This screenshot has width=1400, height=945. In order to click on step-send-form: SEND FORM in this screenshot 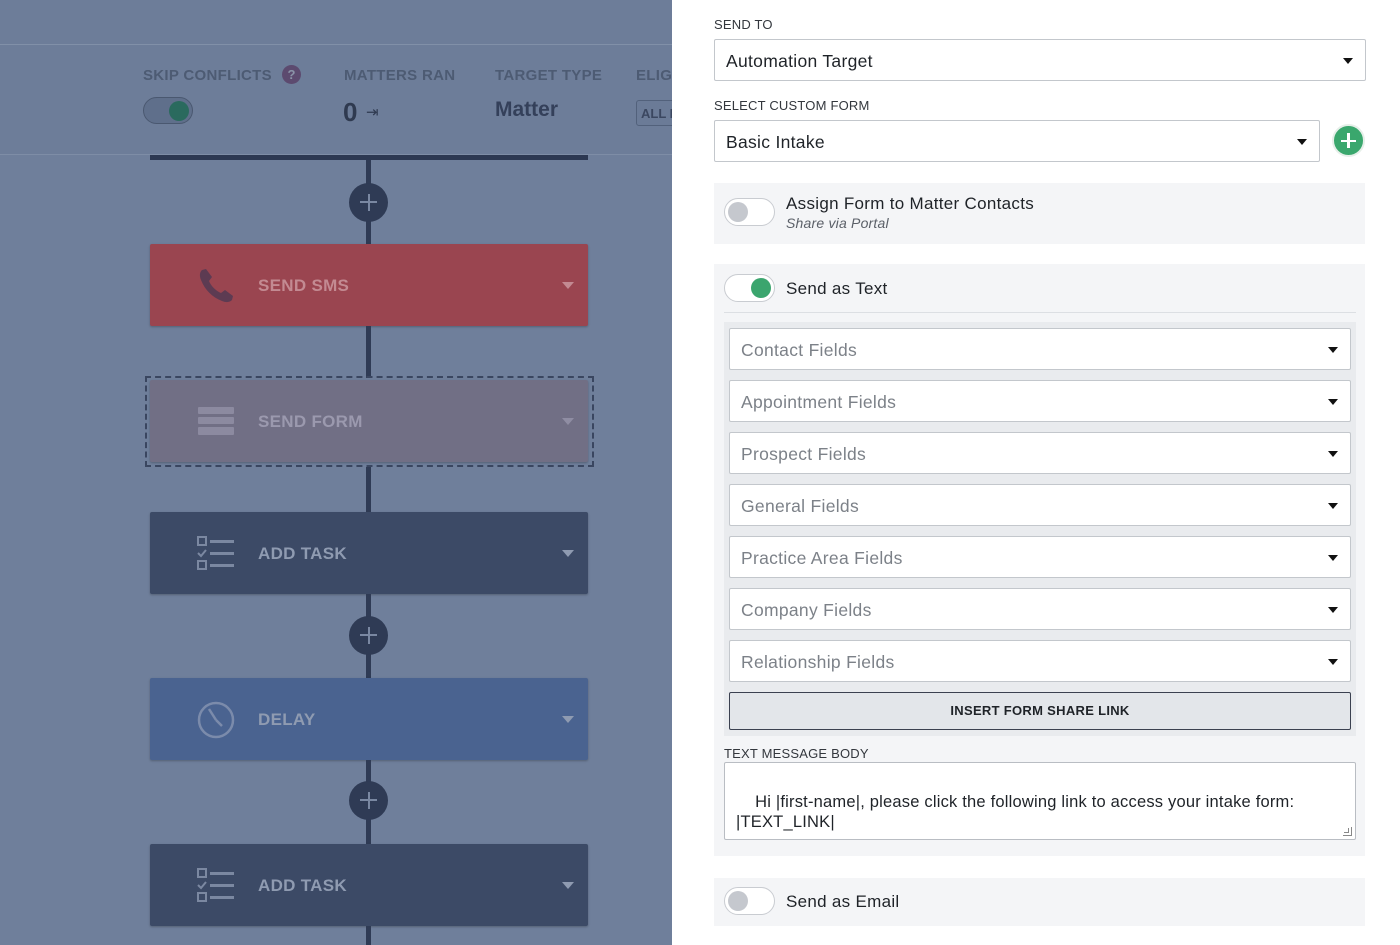, I will do `click(369, 421)`.